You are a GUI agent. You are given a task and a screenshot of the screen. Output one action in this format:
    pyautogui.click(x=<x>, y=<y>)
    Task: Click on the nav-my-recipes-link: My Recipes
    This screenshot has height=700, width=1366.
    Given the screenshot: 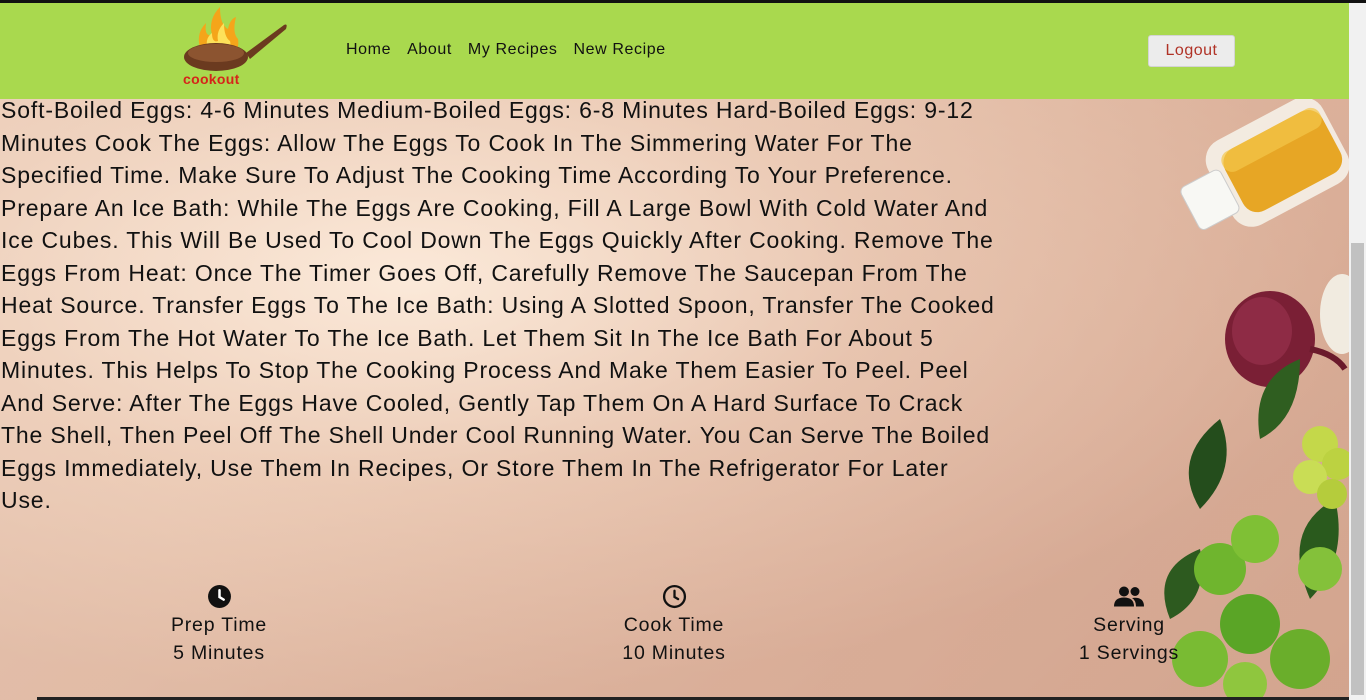 What is the action you would take?
    pyautogui.click(x=513, y=50)
    